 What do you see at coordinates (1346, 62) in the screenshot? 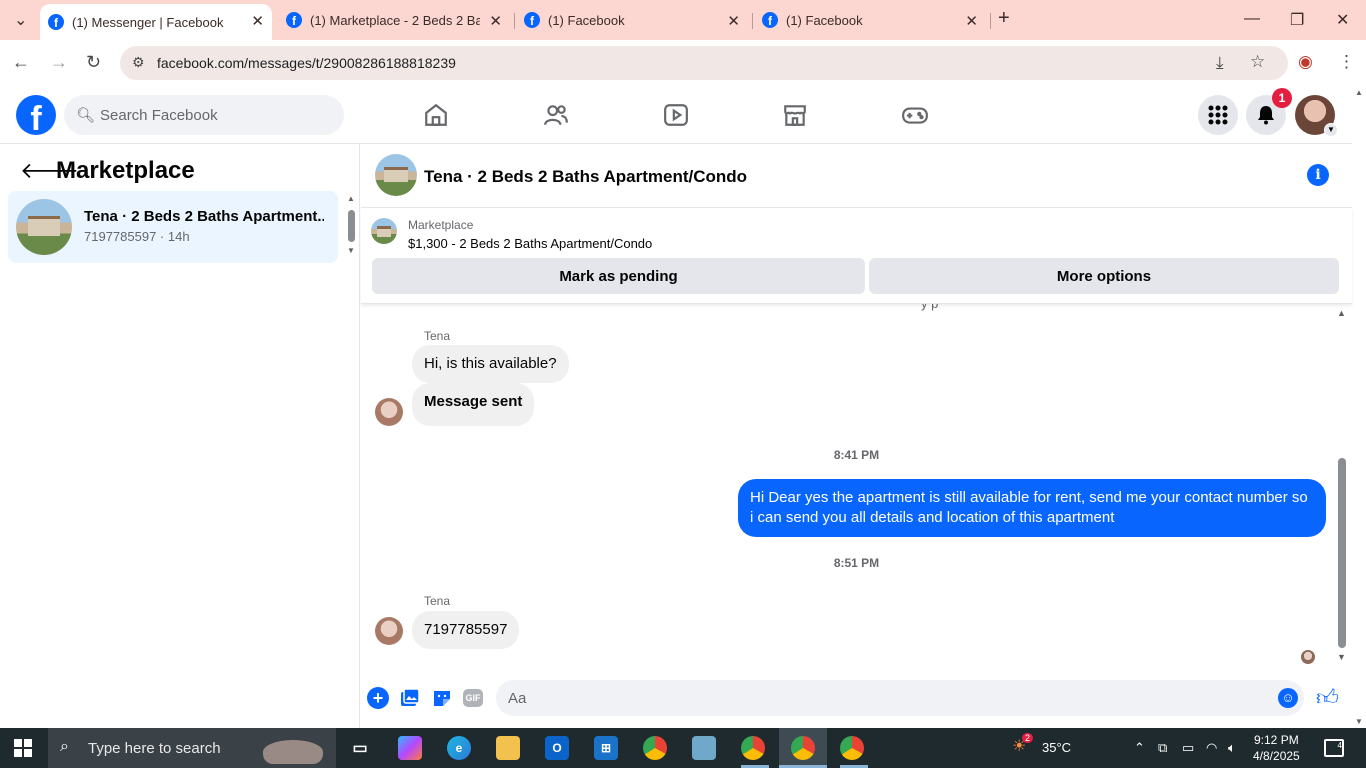
I see `chrome-menu-icon: ⋮` at bounding box center [1346, 62].